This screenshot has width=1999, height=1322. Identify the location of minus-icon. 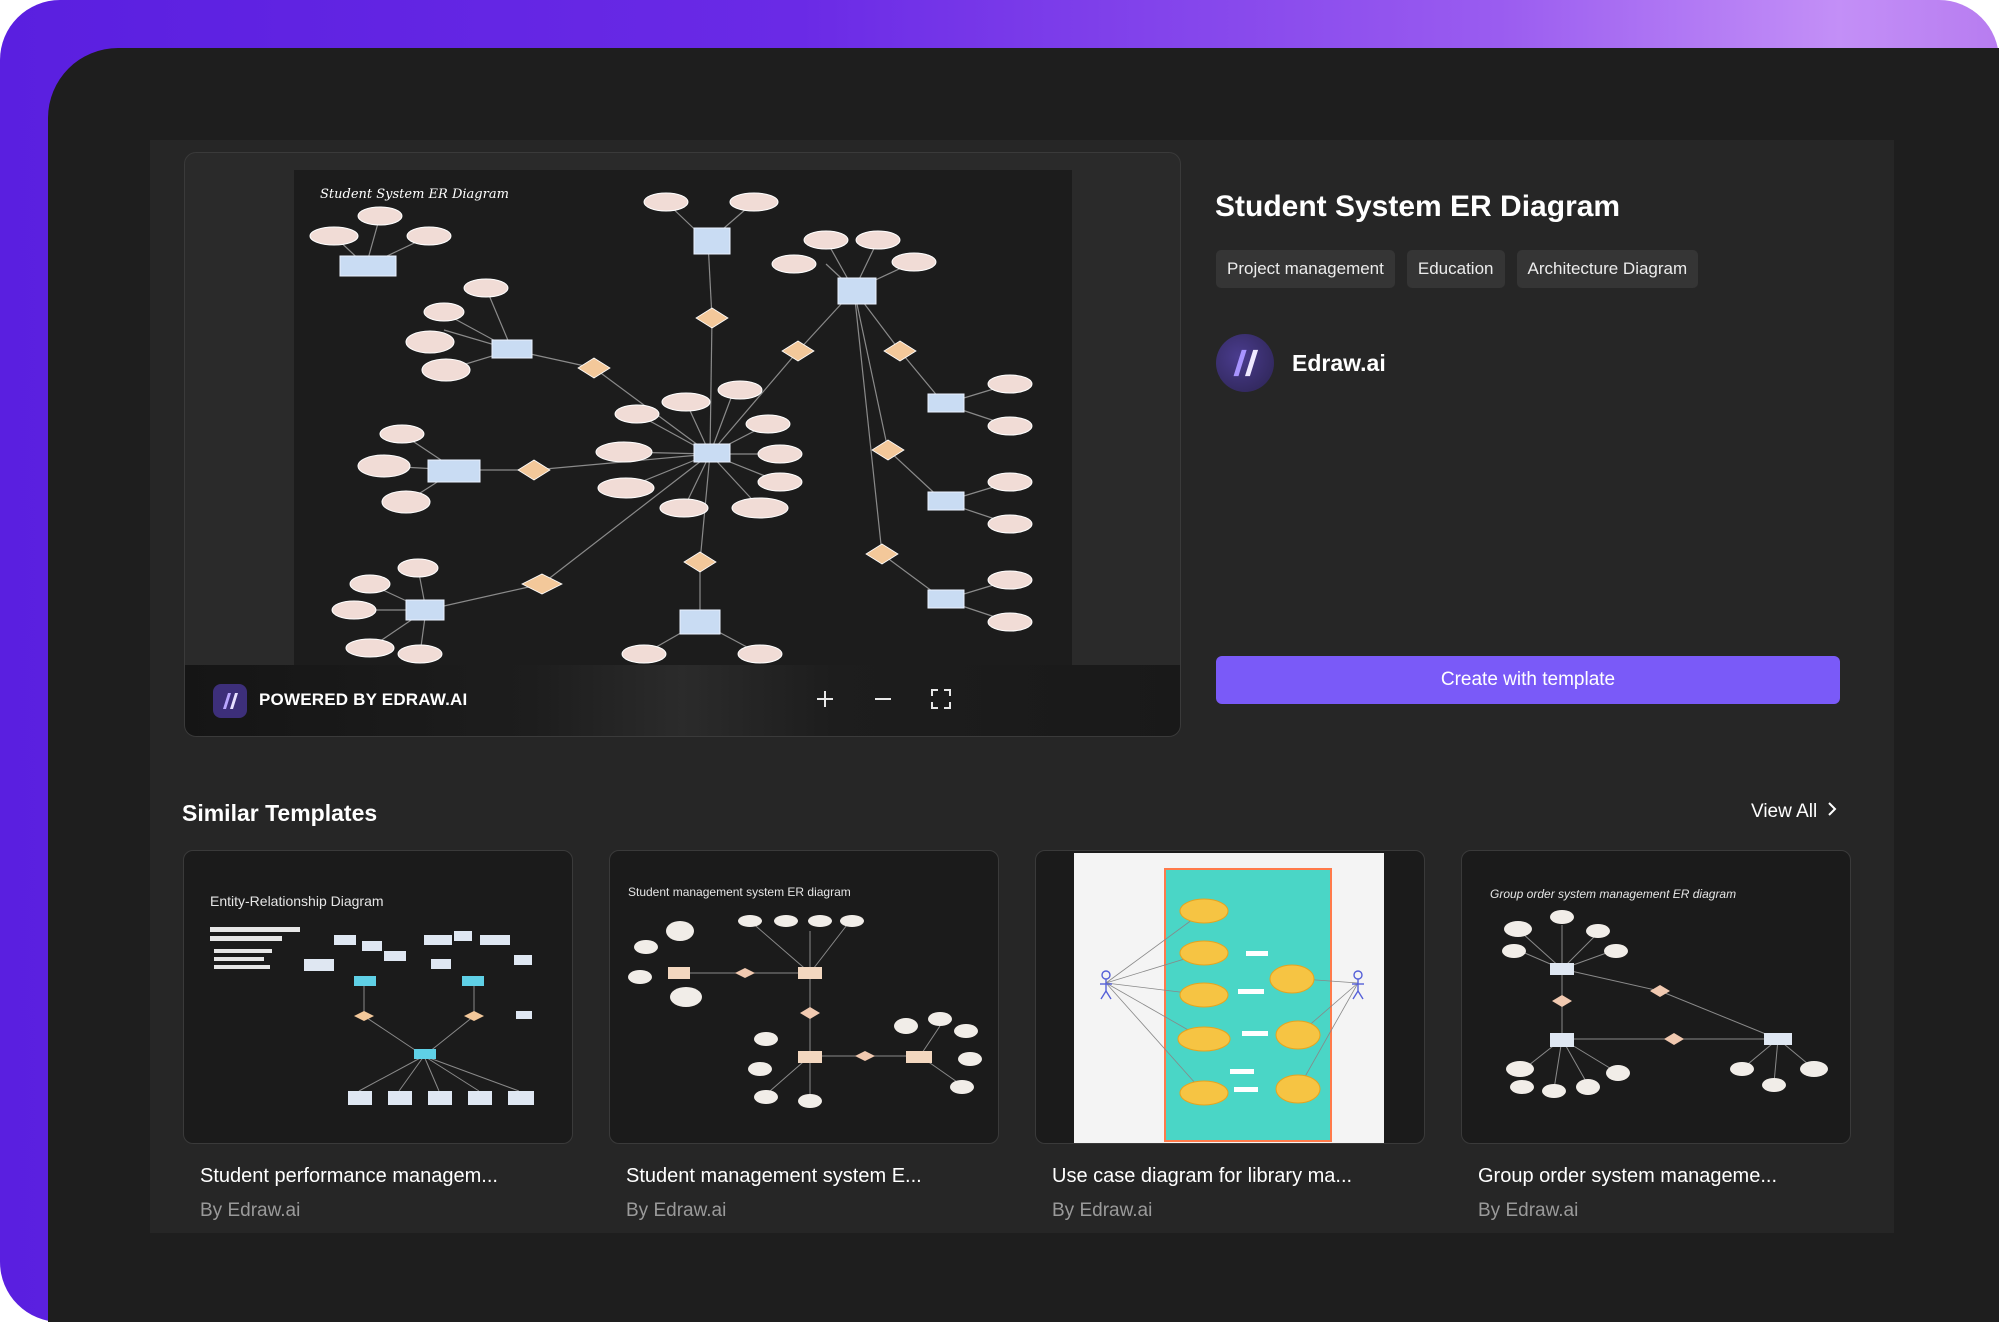
(883, 701).